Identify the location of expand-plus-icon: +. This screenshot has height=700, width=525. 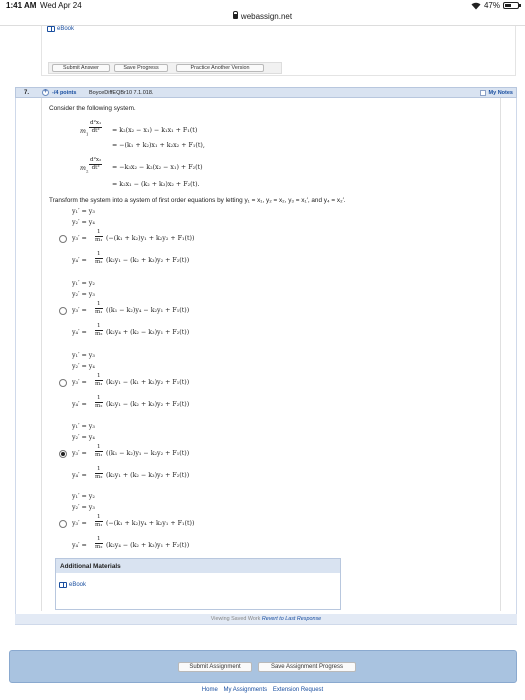
(45, 92).